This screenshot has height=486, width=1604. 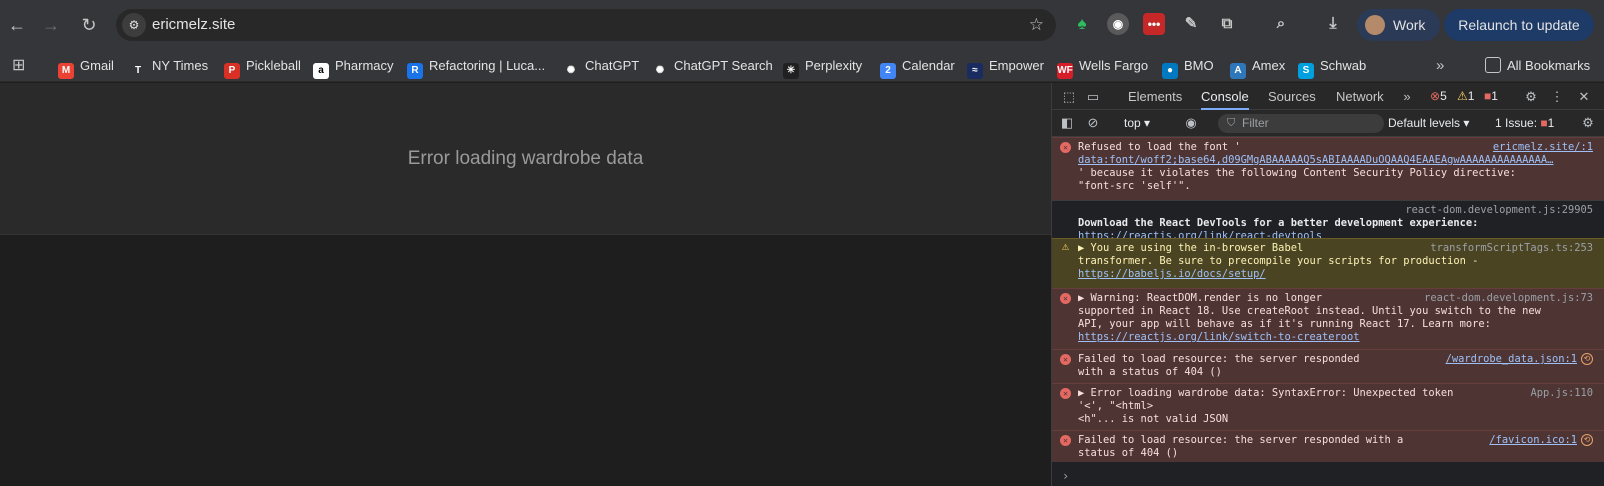 I want to click on issue-counter: ■1, so click(x=1491, y=96).